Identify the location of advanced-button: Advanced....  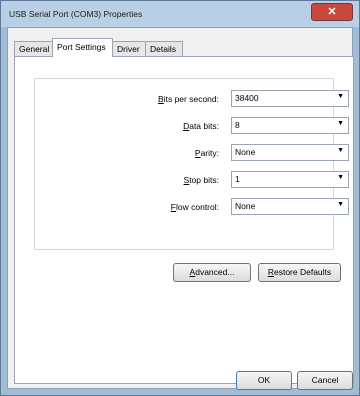
(212, 272).